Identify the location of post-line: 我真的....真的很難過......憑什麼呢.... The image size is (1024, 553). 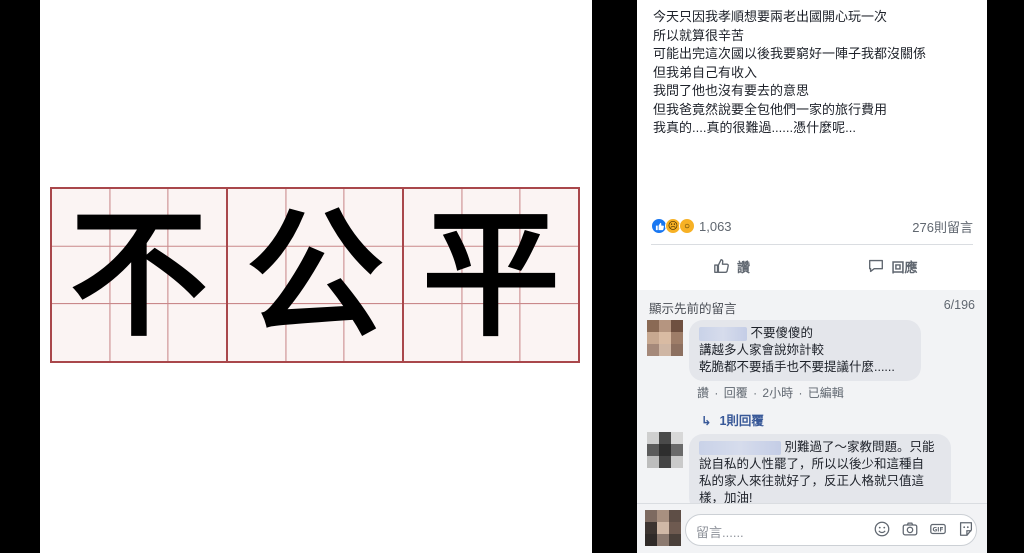
(754, 127).